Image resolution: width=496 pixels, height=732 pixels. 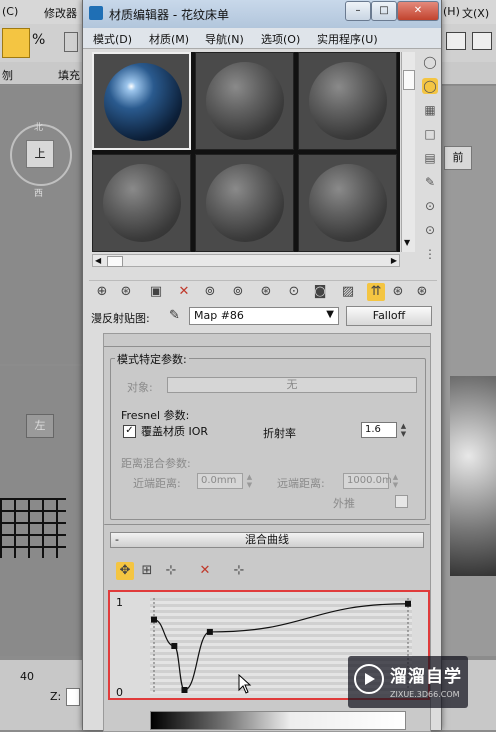 I want to click on copy-material-icon: ⊚, so click(x=210, y=292).